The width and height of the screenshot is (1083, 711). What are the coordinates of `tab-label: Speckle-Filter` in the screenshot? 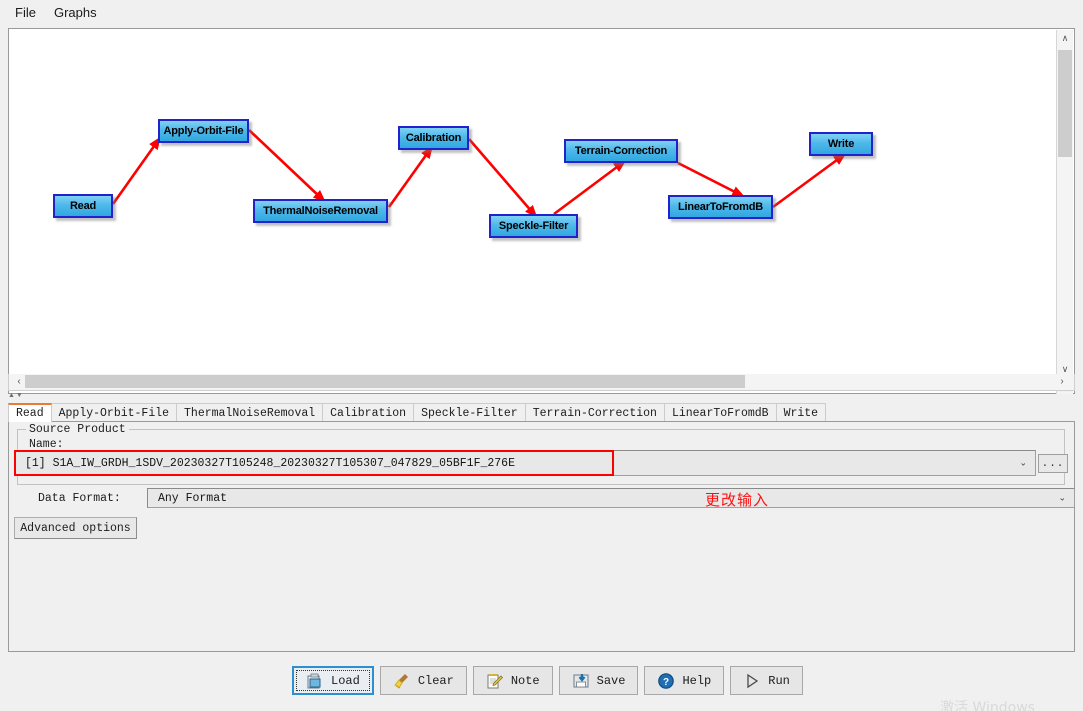 It's located at (469, 413).